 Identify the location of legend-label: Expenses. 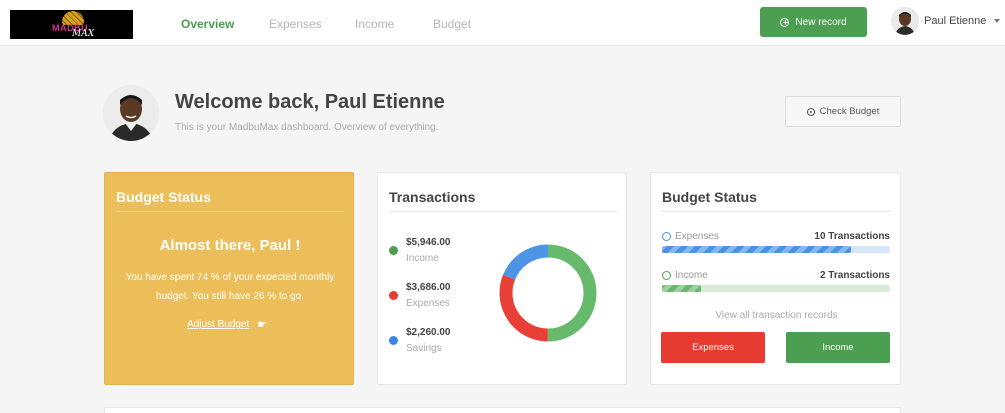
(428, 303).